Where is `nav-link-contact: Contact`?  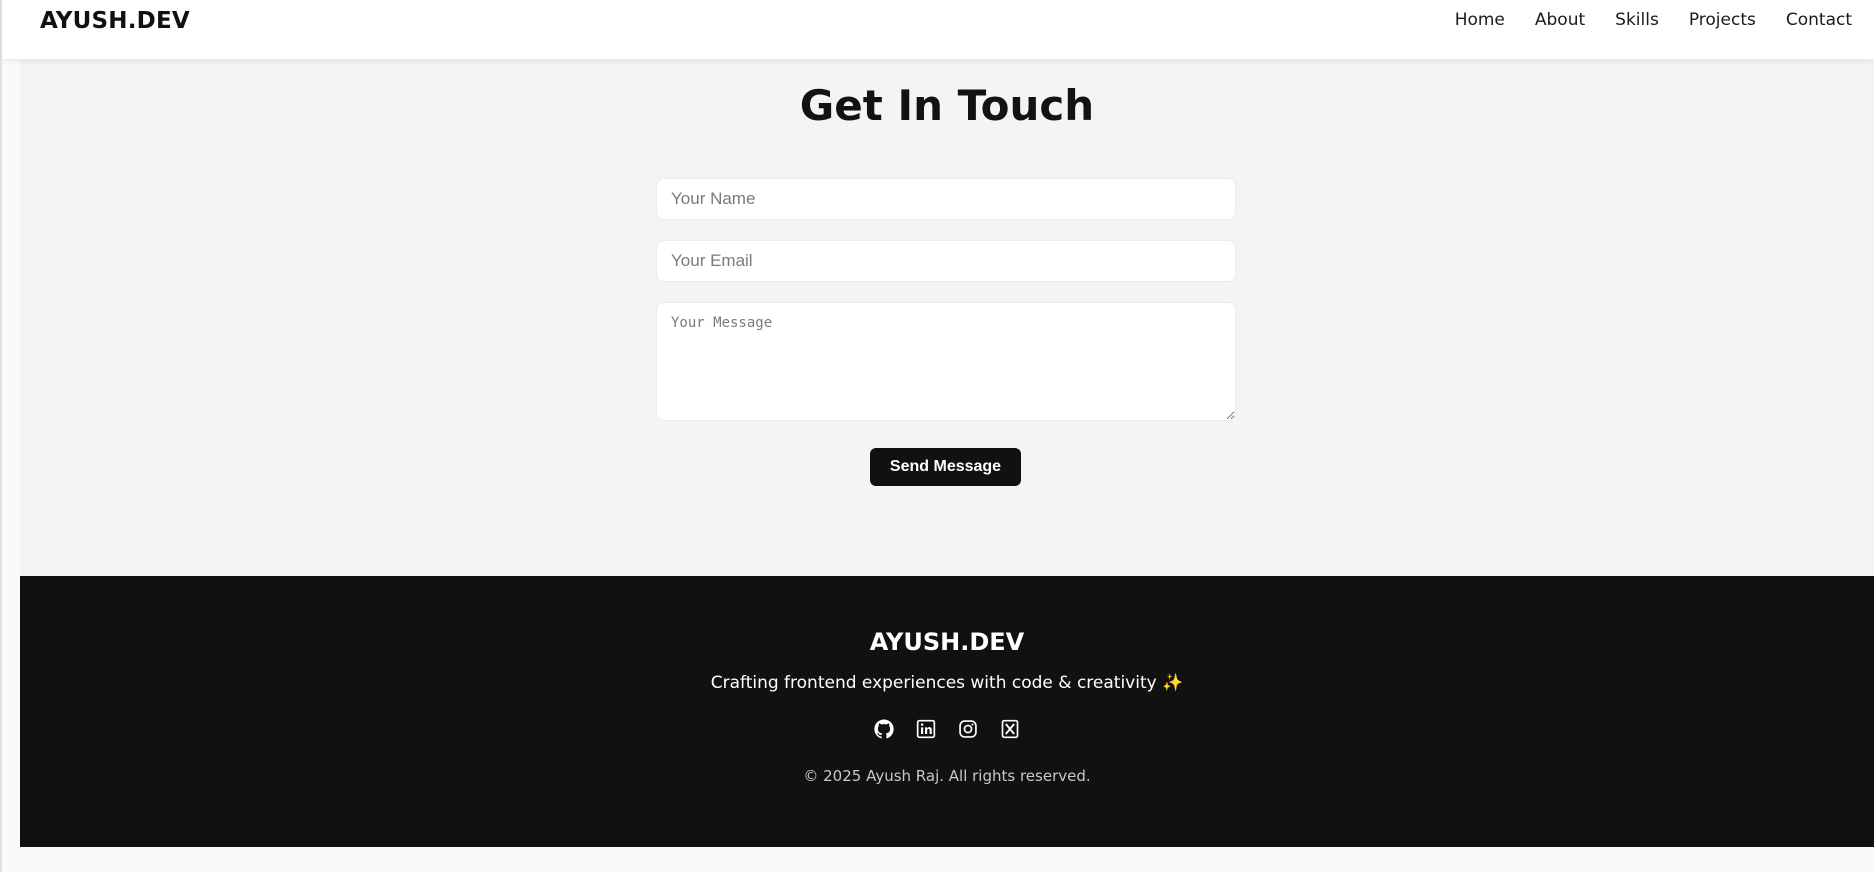
nav-link-contact: Contact is located at coordinates (1819, 20).